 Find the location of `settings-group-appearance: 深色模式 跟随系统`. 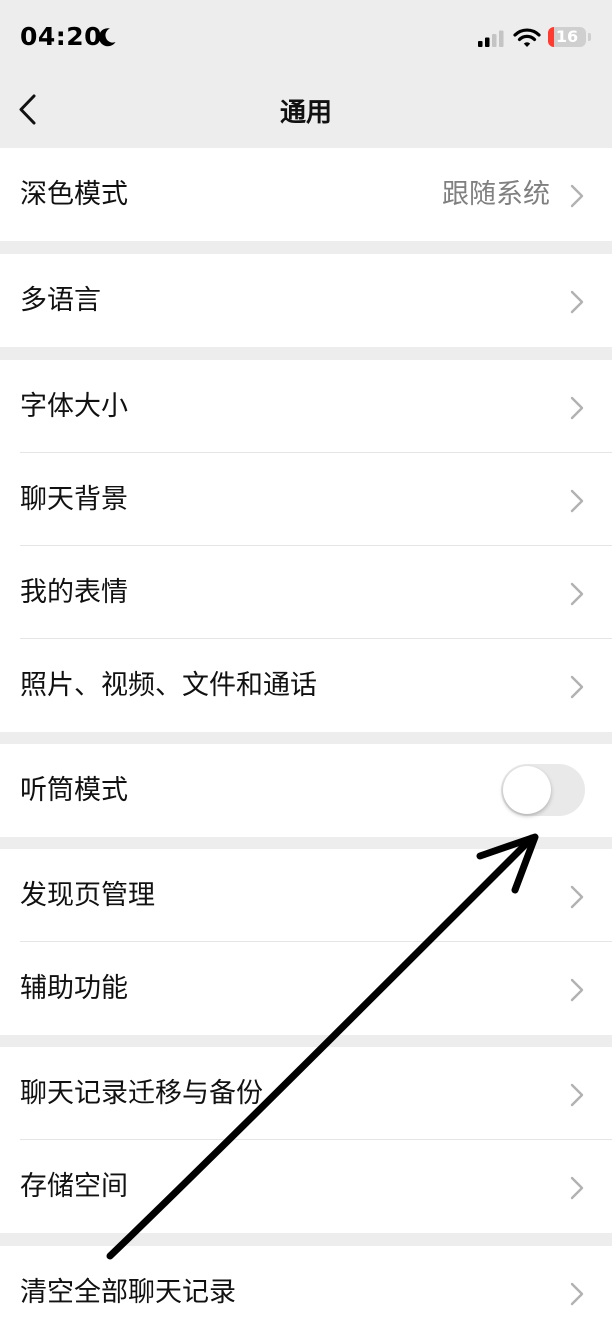

settings-group-appearance: 深色模式 跟随系统 is located at coordinates (306, 194).